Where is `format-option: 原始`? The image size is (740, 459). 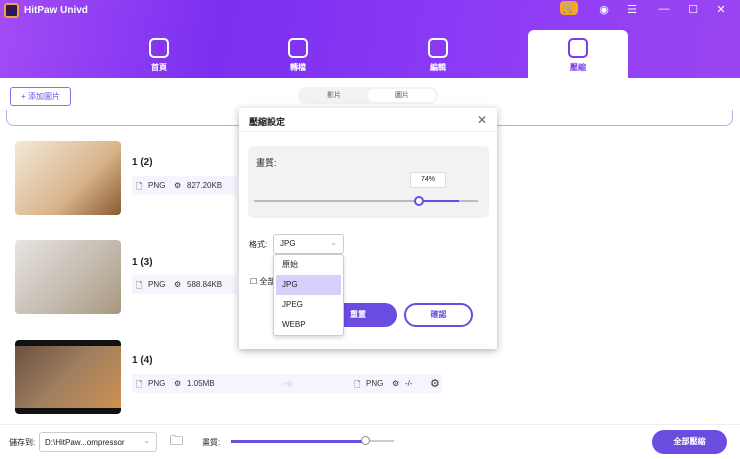
format-option: 原始 is located at coordinates (308, 265).